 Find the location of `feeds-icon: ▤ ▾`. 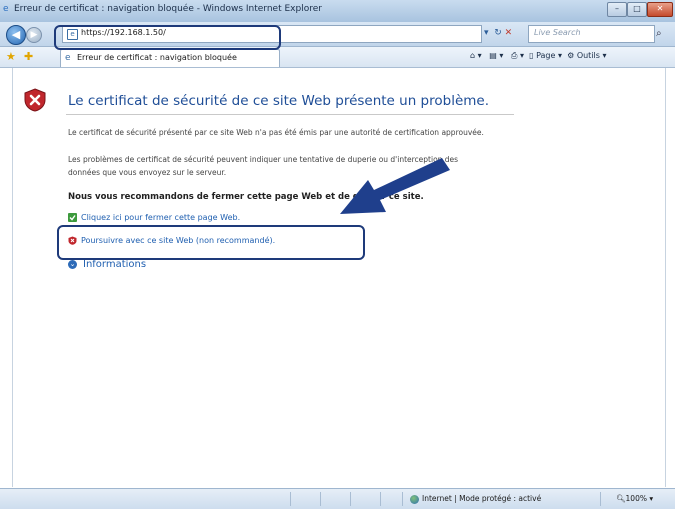

feeds-icon: ▤ ▾ is located at coordinates (496, 55).